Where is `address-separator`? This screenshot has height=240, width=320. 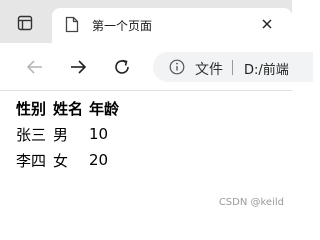
address-separator is located at coordinates (232, 67).